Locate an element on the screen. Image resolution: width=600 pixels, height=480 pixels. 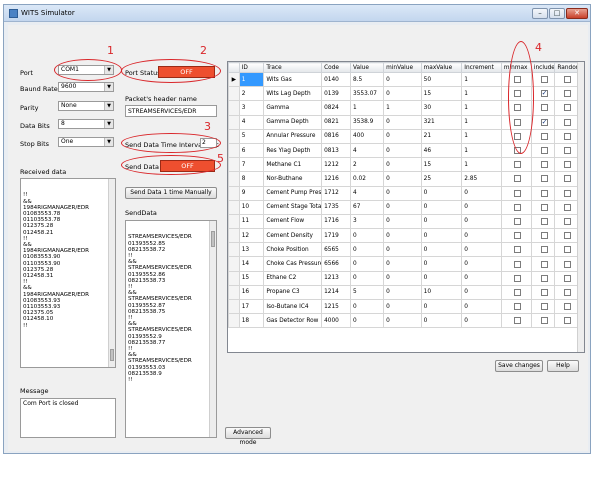
table-row: 10 Cement Stage Total 1735 67 0 0 0 is located at coordinates (403, 207).